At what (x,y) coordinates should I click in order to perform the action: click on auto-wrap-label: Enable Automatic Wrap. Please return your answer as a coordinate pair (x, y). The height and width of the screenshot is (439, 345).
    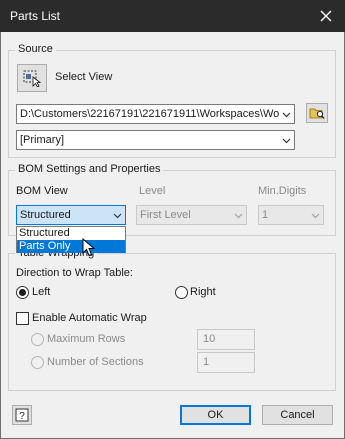
    Looking at the image, I should click on (89, 318).